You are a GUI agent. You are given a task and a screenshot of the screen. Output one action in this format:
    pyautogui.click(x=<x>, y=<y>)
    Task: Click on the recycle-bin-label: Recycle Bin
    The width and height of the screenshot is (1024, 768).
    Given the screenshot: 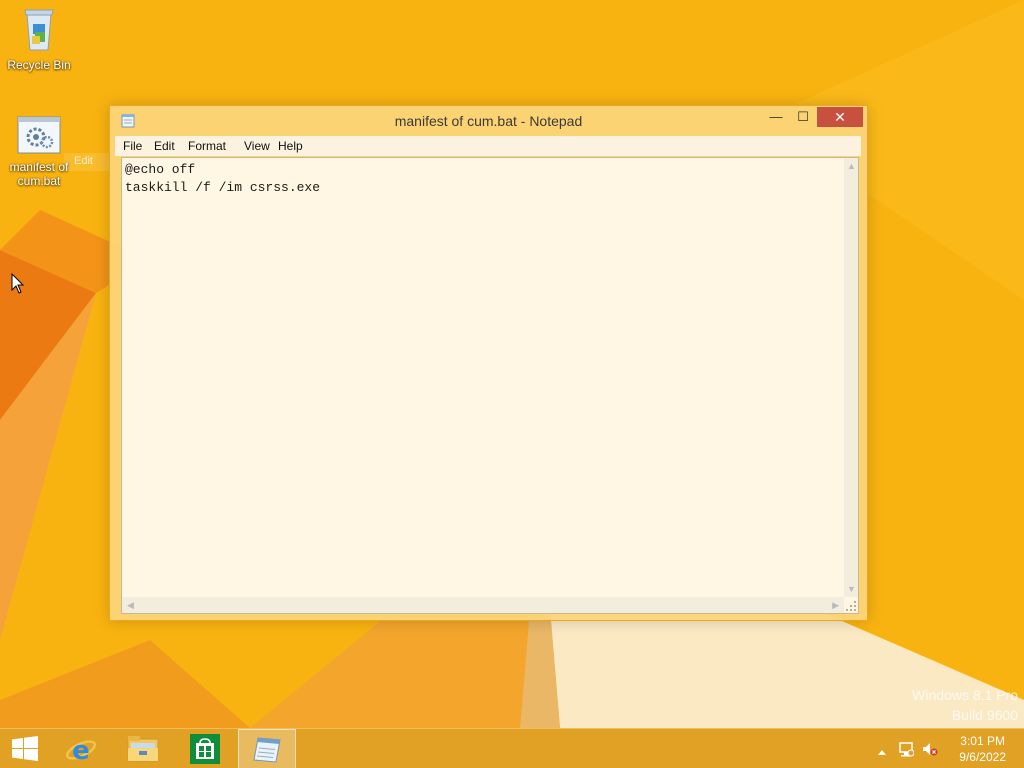 What is the action you would take?
    pyautogui.click(x=39, y=65)
    